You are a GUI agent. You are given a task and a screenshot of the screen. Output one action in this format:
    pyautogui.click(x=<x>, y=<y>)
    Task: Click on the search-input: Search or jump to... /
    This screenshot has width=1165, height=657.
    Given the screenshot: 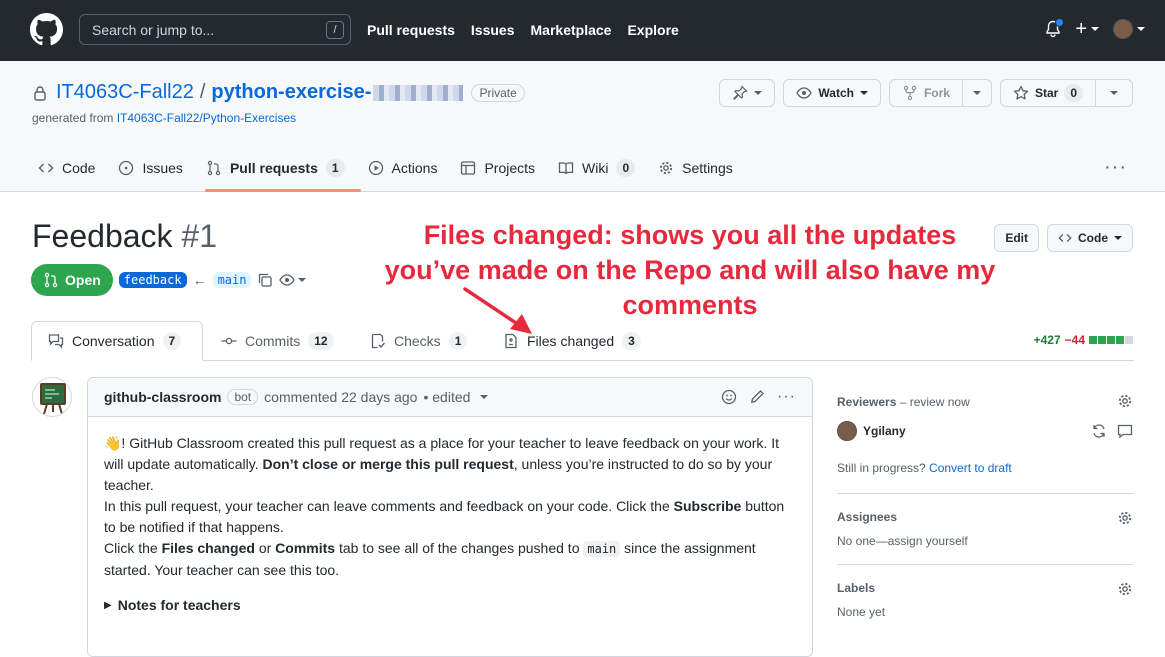 What is the action you would take?
    pyautogui.click(x=215, y=29)
    